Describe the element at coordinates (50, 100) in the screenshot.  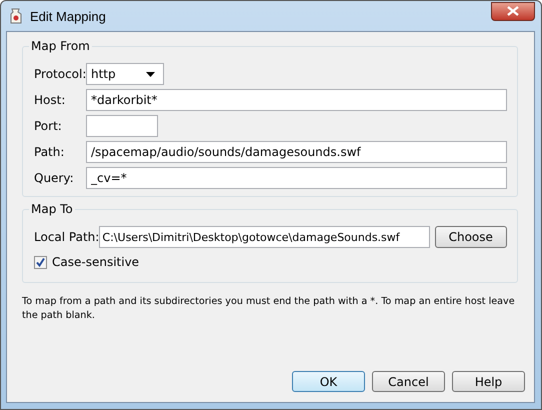
I see `field-label: Host:` at that location.